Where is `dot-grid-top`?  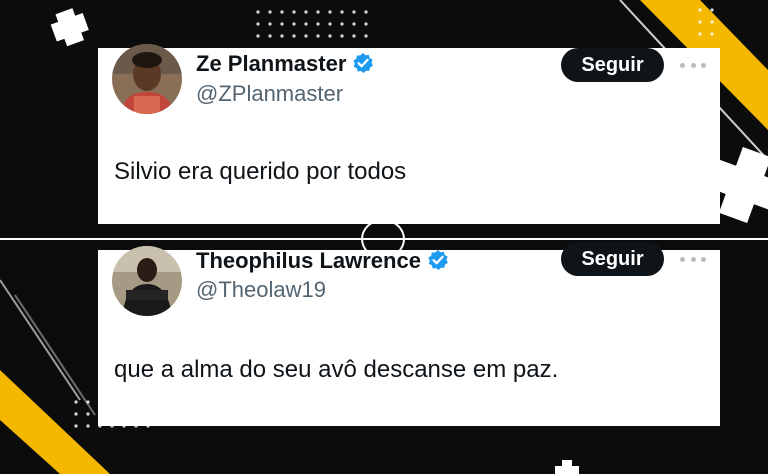
dot-grid-top is located at coordinates (312, 24).